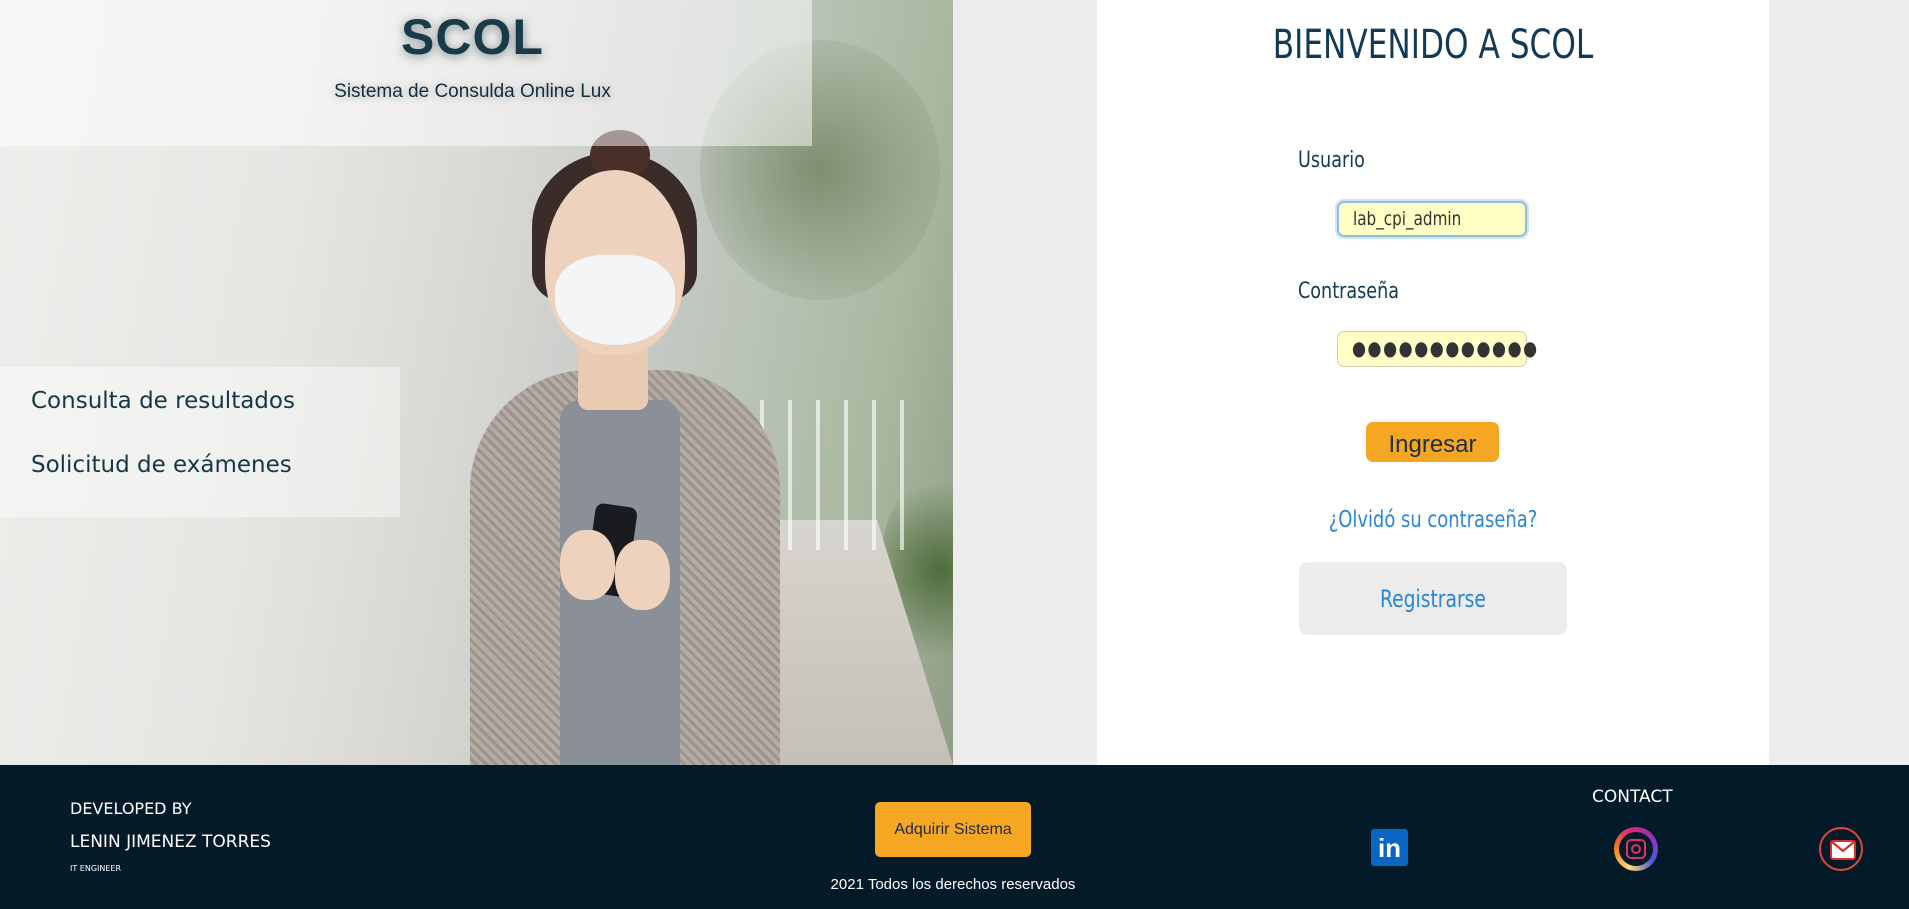  I want to click on forgot-password-link: ¿Olvidó su contraseña?, so click(1432, 520).